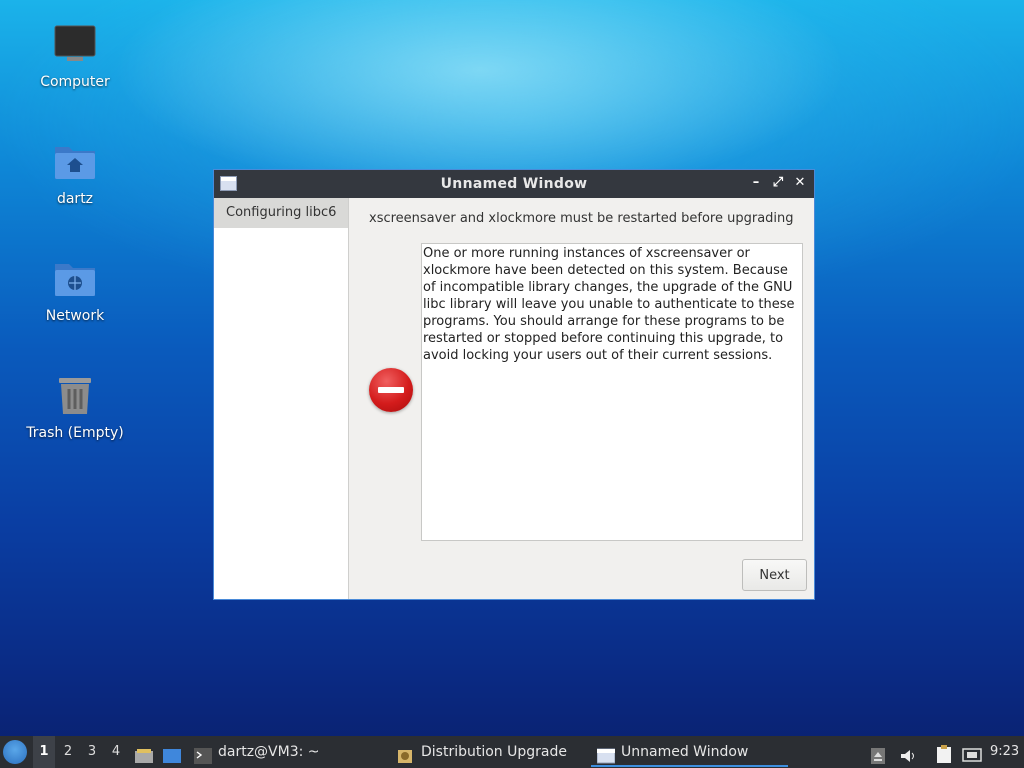 Image resolution: width=1024 pixels, height=768 pixels. Describe the element at coordinates (908, 753) in the screenshot. I see `volume-icon` at that location.